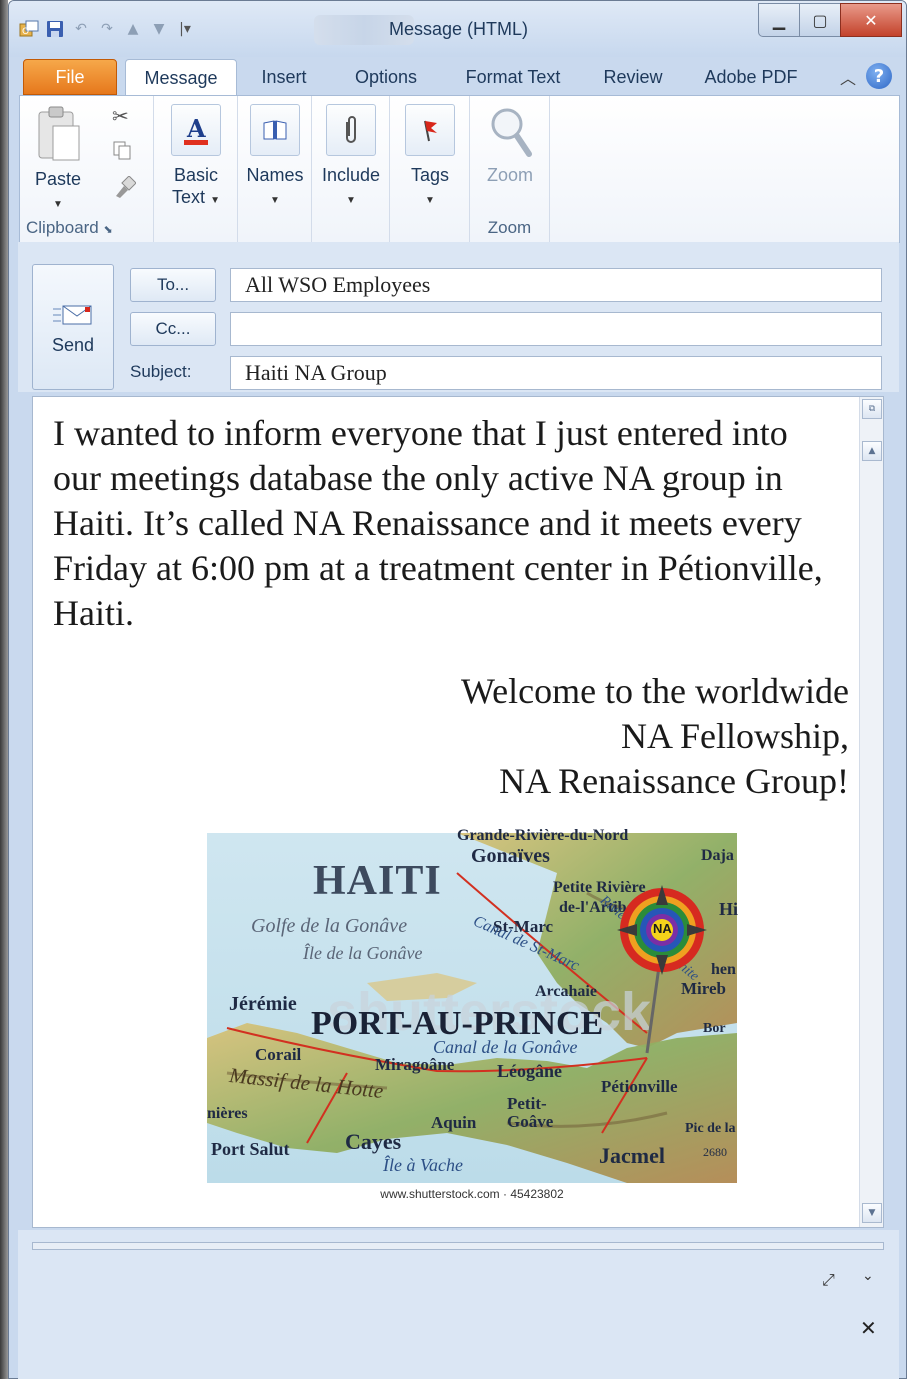 This screenshot has width=909, height=1379. What do you see at coordinates (556, 373) in the screenshot?
I see `subject-field: Haiti NA Group` at bounding box center [556, 373].